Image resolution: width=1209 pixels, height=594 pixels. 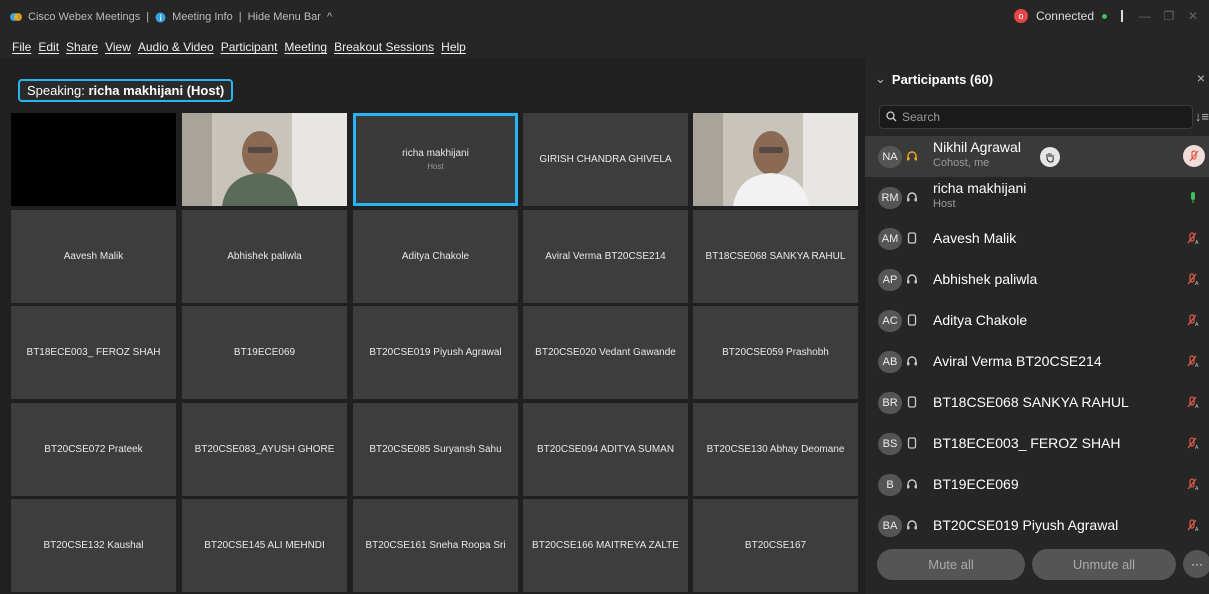 What do you see at coordinates (1037, 197) in the screenshot?
I see `participant-row: RM richa makhijani Host` at bounding box center [1037, 197].